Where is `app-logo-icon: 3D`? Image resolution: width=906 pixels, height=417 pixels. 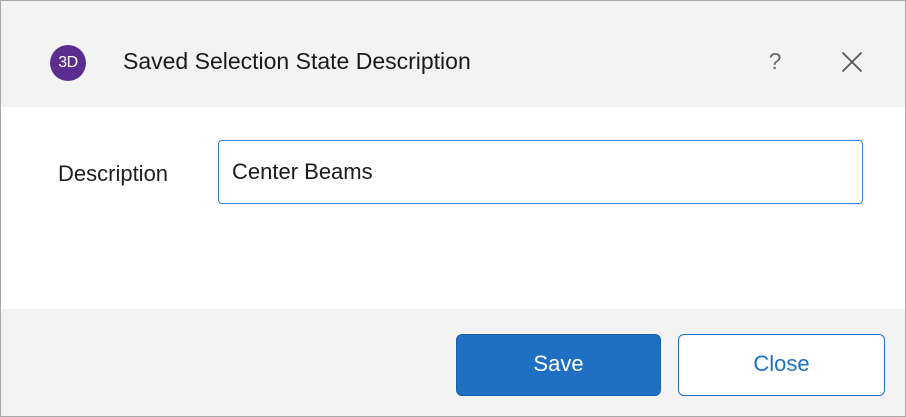 app-logo-icon: 3D is located at coordinates (68, 63).